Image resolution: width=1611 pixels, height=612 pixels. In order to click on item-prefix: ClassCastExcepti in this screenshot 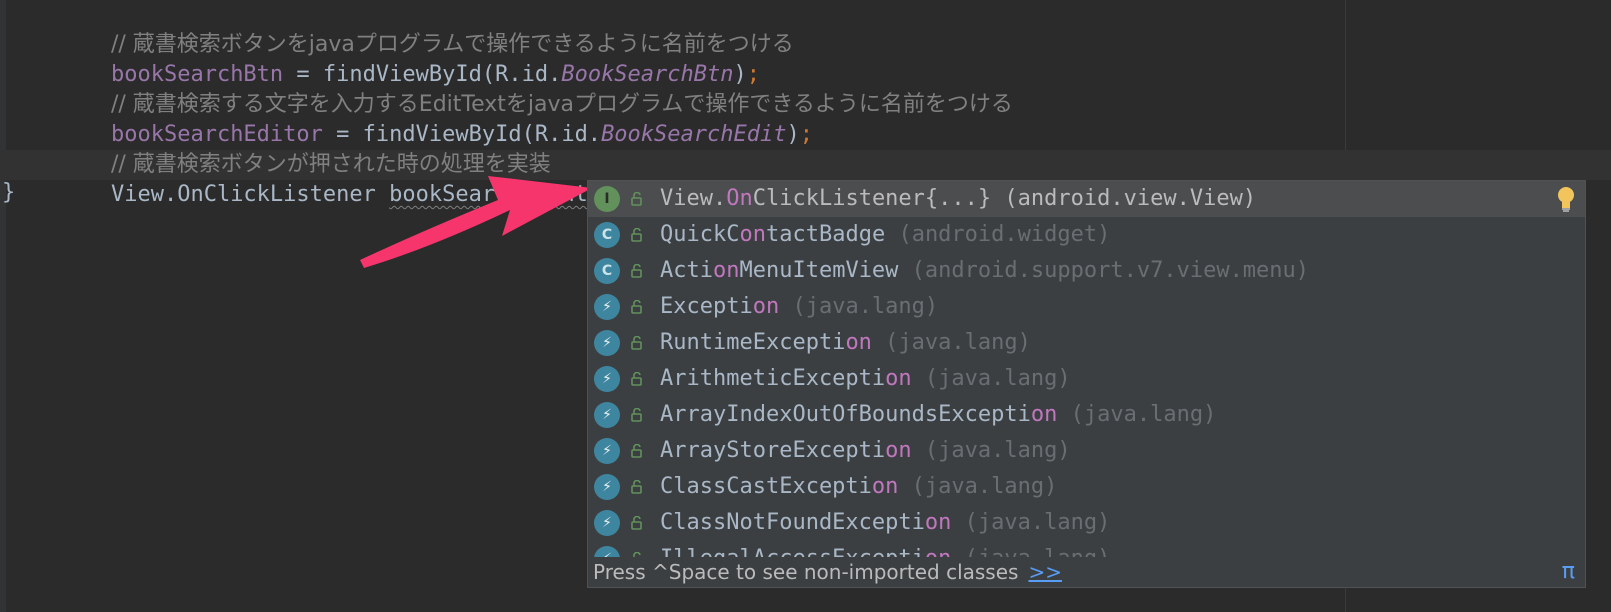, I will do `click(766, 486)`.